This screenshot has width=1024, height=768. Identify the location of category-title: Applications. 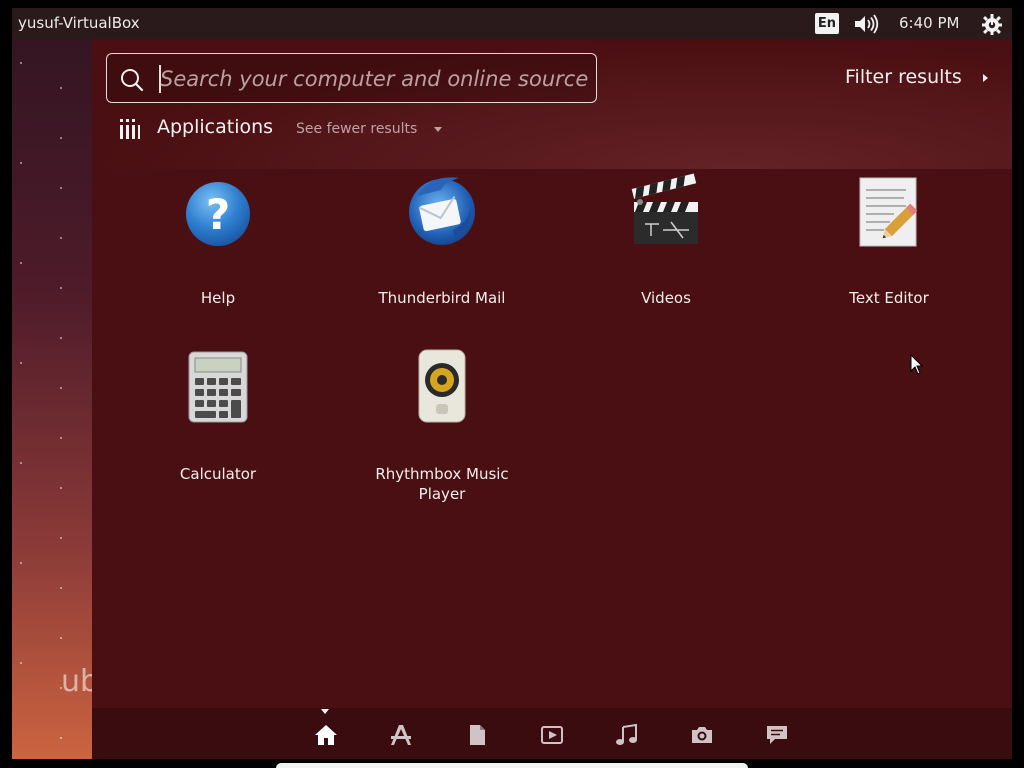
(215, 127).